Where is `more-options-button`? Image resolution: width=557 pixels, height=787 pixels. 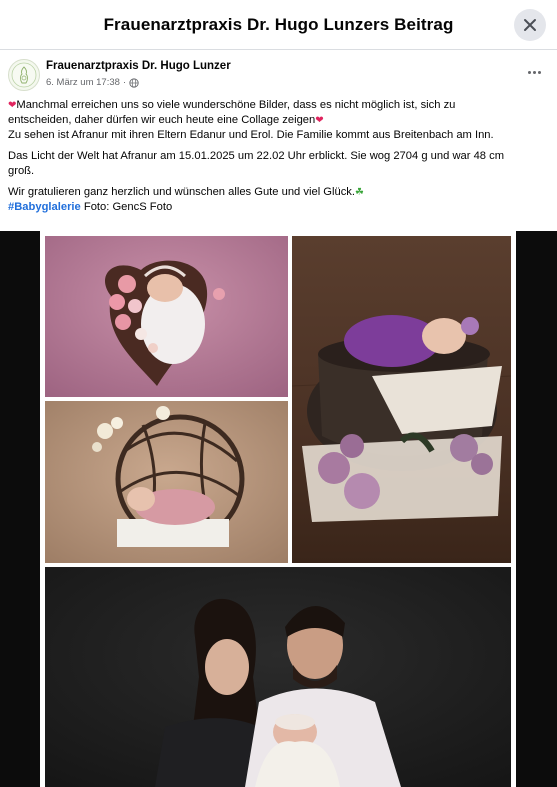
more-options-button is located at coordinates (534, 72).